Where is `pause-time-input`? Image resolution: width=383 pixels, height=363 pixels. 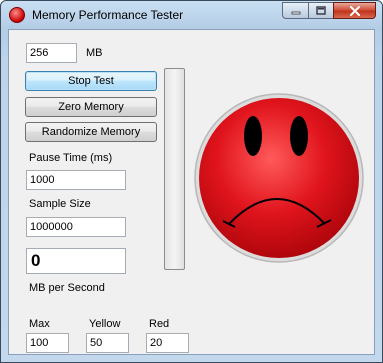 pause-time-input is located at coordinates (76, 180).